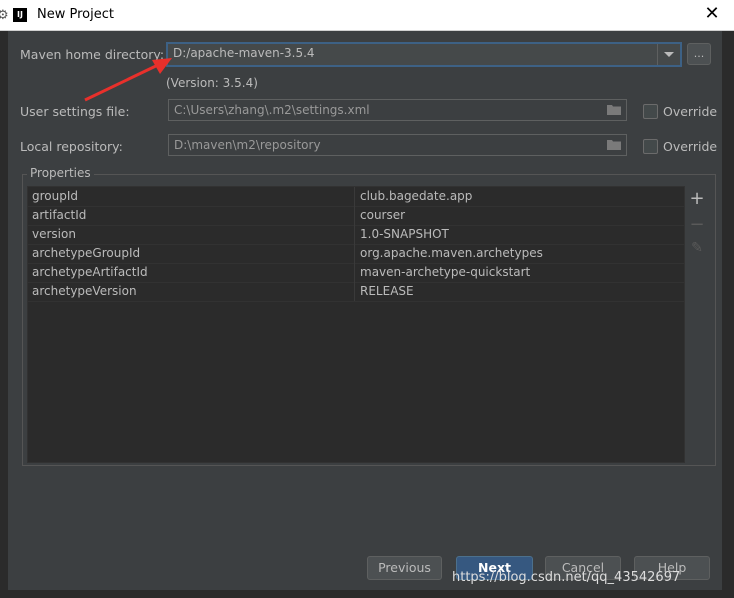 The height and width of the screenshot is (598, 734). What do you see at coordinates (668, 54) in the screenshot?
I see `chevron-down-icon` at bounding box center [668, 54].